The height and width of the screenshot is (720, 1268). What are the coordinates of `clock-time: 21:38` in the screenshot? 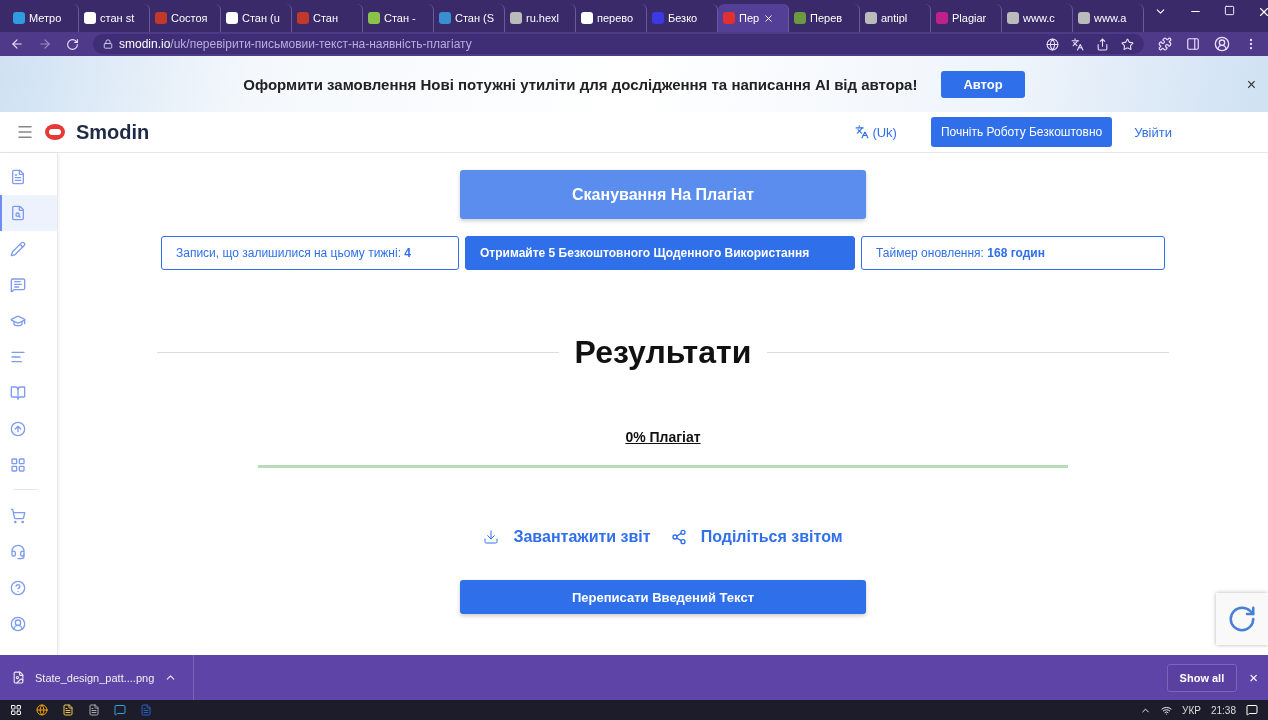 It's located at (1223, 710).